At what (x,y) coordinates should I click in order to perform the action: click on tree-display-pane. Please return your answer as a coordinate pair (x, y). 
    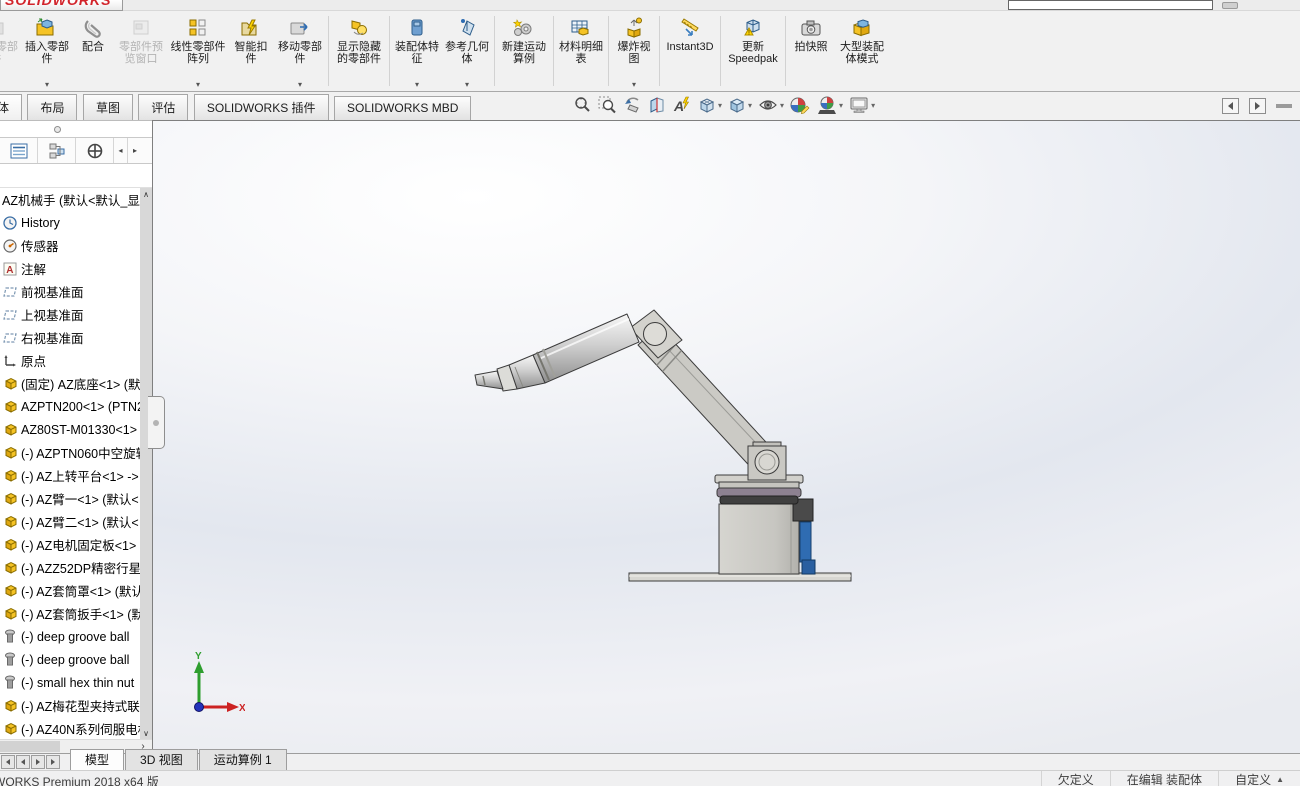
    Looking at the image, I should click on (76, 176).